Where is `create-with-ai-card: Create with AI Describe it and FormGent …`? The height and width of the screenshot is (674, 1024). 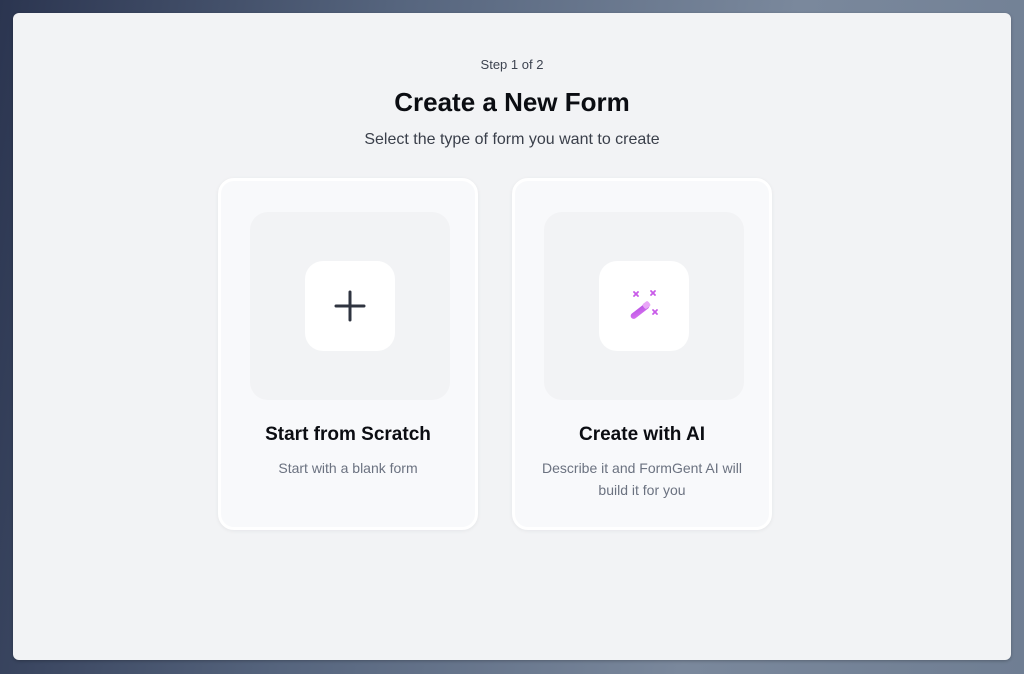 create-with-ai-card: Create with AI Describe it and FormGent … is located at coordinates (642, 354).